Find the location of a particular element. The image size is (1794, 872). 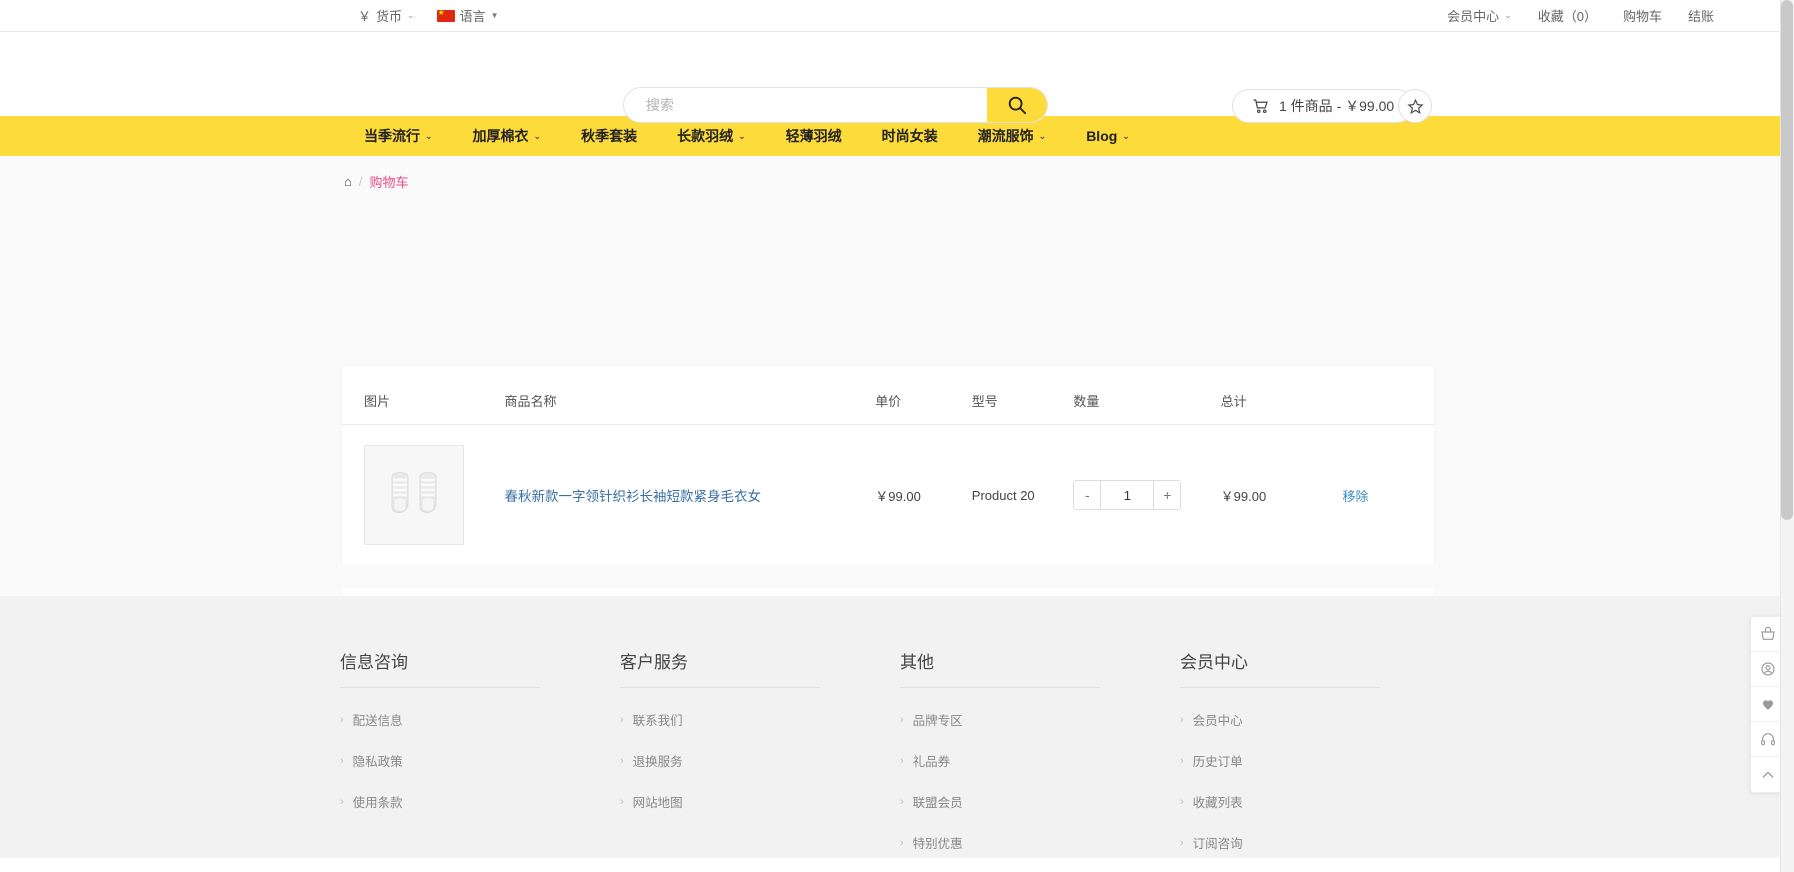

nav-item-1: 加厚棉衣 ⌄ is located at coordinates (507, 136).